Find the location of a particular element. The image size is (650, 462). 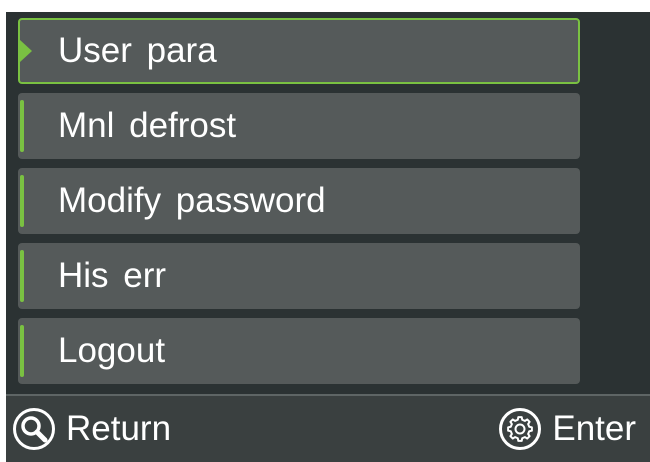

return-button: Return is located at coordinates (91, 429).